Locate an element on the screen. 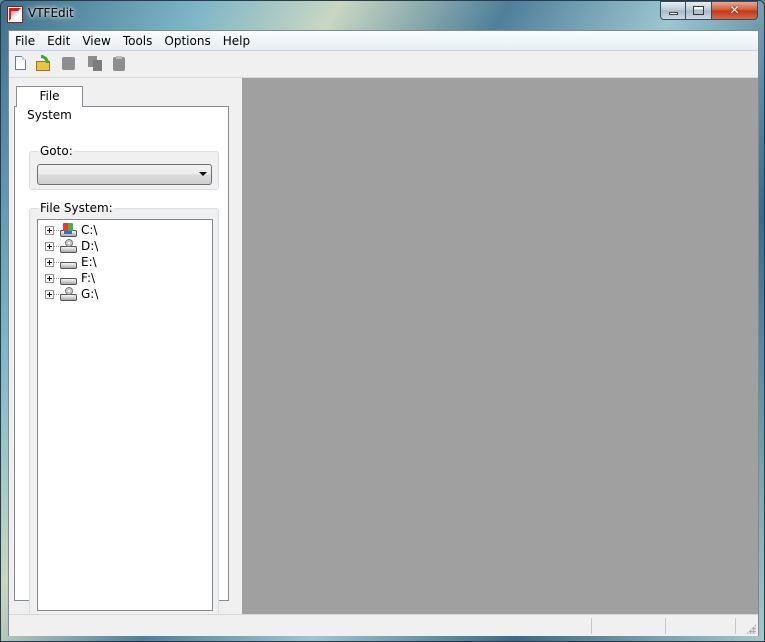 This screenshot has width=765, height=642. tree-item-label: F:\ is located at coordinates (88, 278).